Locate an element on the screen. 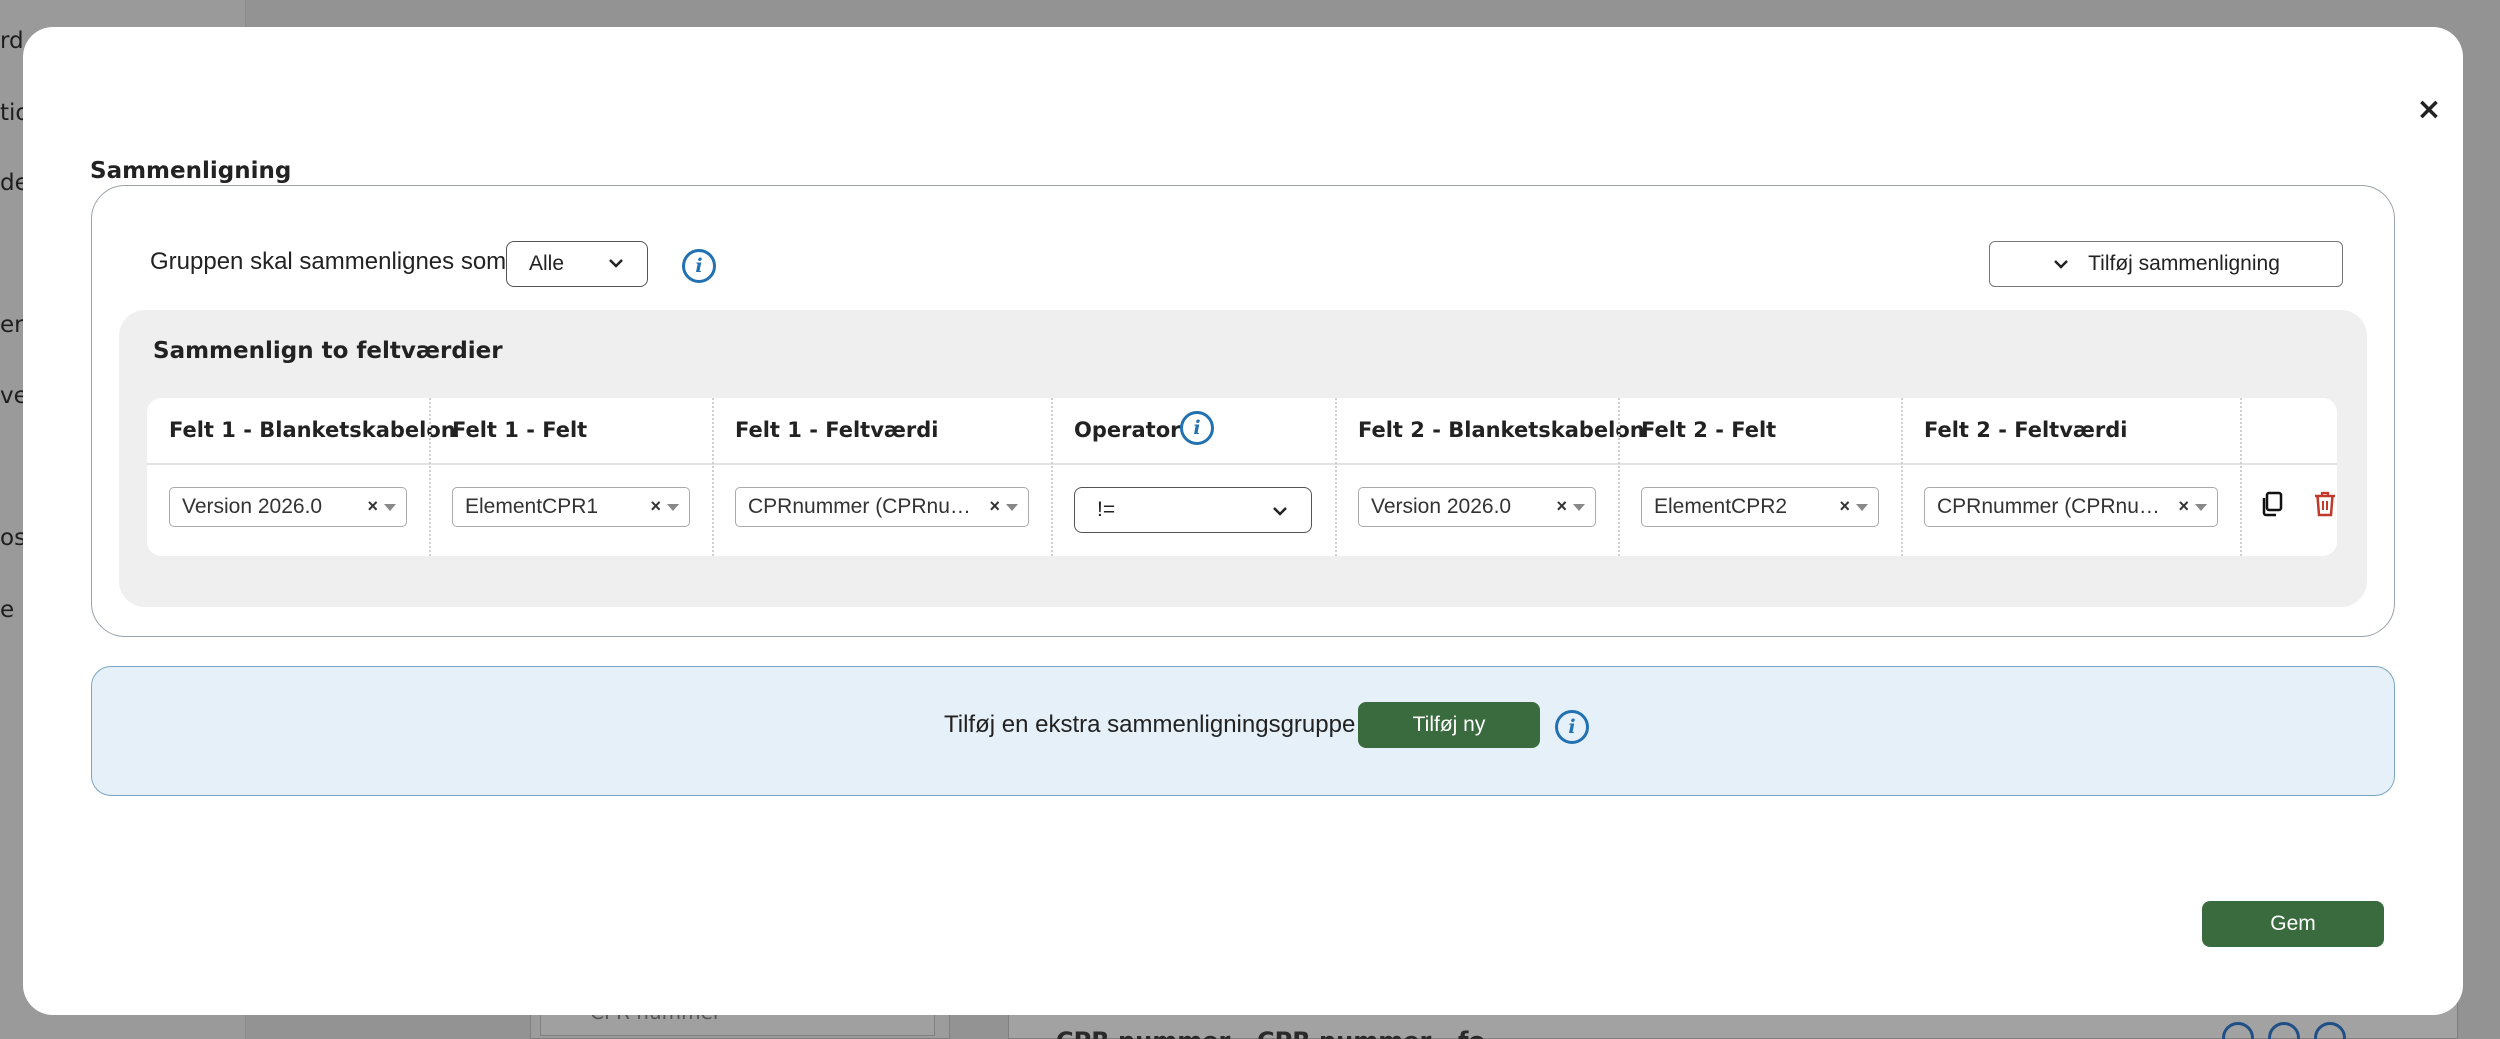 This screenshot has width=2500, height=1039. field1-field-value: ElementCPR1 is located at coordinates (532, 506).